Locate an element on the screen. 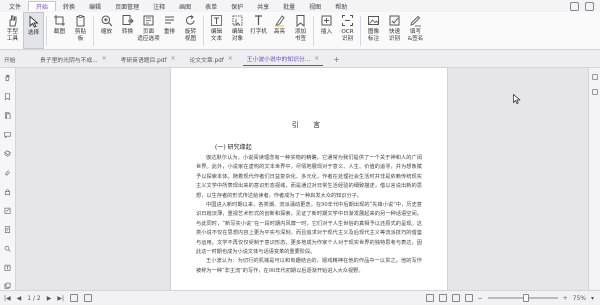 Image resolution: width=600 pixels, height=305 pixels. menu-tab: 保护 is located at coordinates (237, 6).